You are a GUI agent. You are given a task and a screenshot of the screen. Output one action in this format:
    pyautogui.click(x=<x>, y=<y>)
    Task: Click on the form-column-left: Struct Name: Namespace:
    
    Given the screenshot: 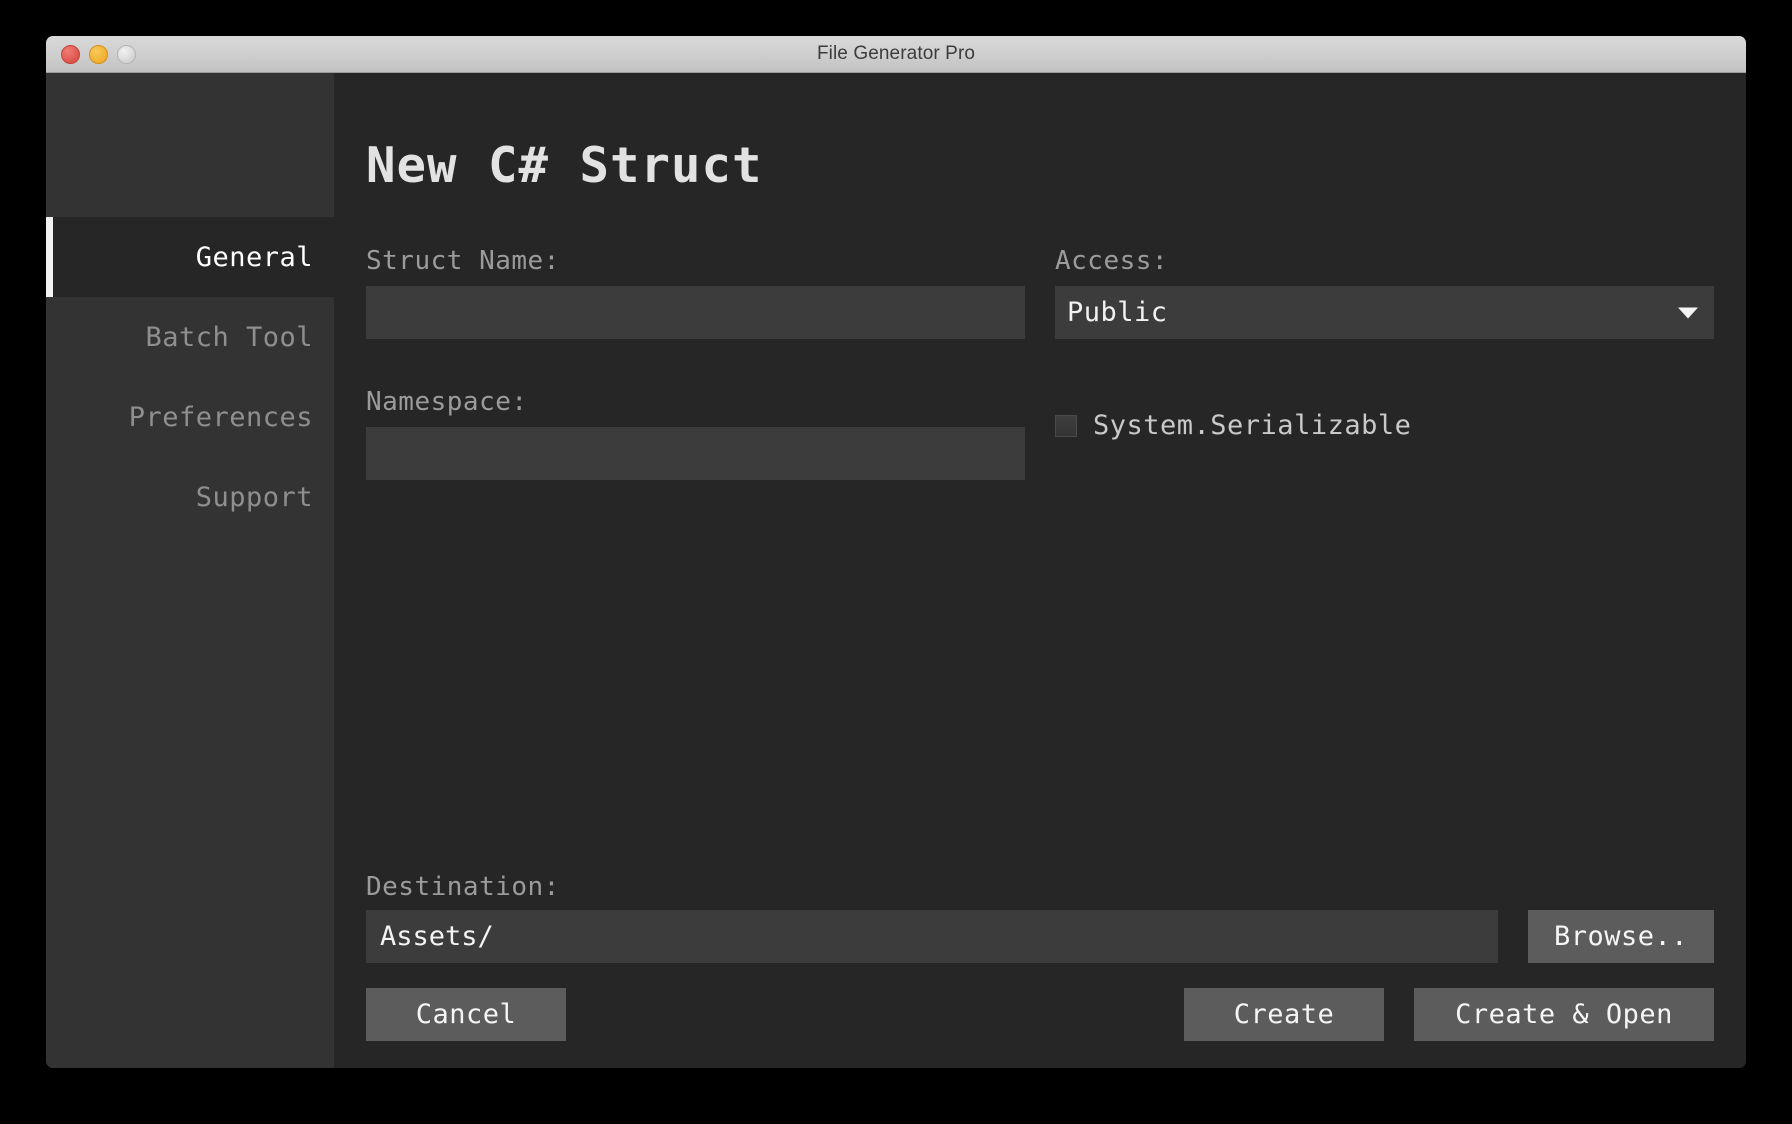 What is the action you would take?
    pyautogui.click(x=695, y=387)
    